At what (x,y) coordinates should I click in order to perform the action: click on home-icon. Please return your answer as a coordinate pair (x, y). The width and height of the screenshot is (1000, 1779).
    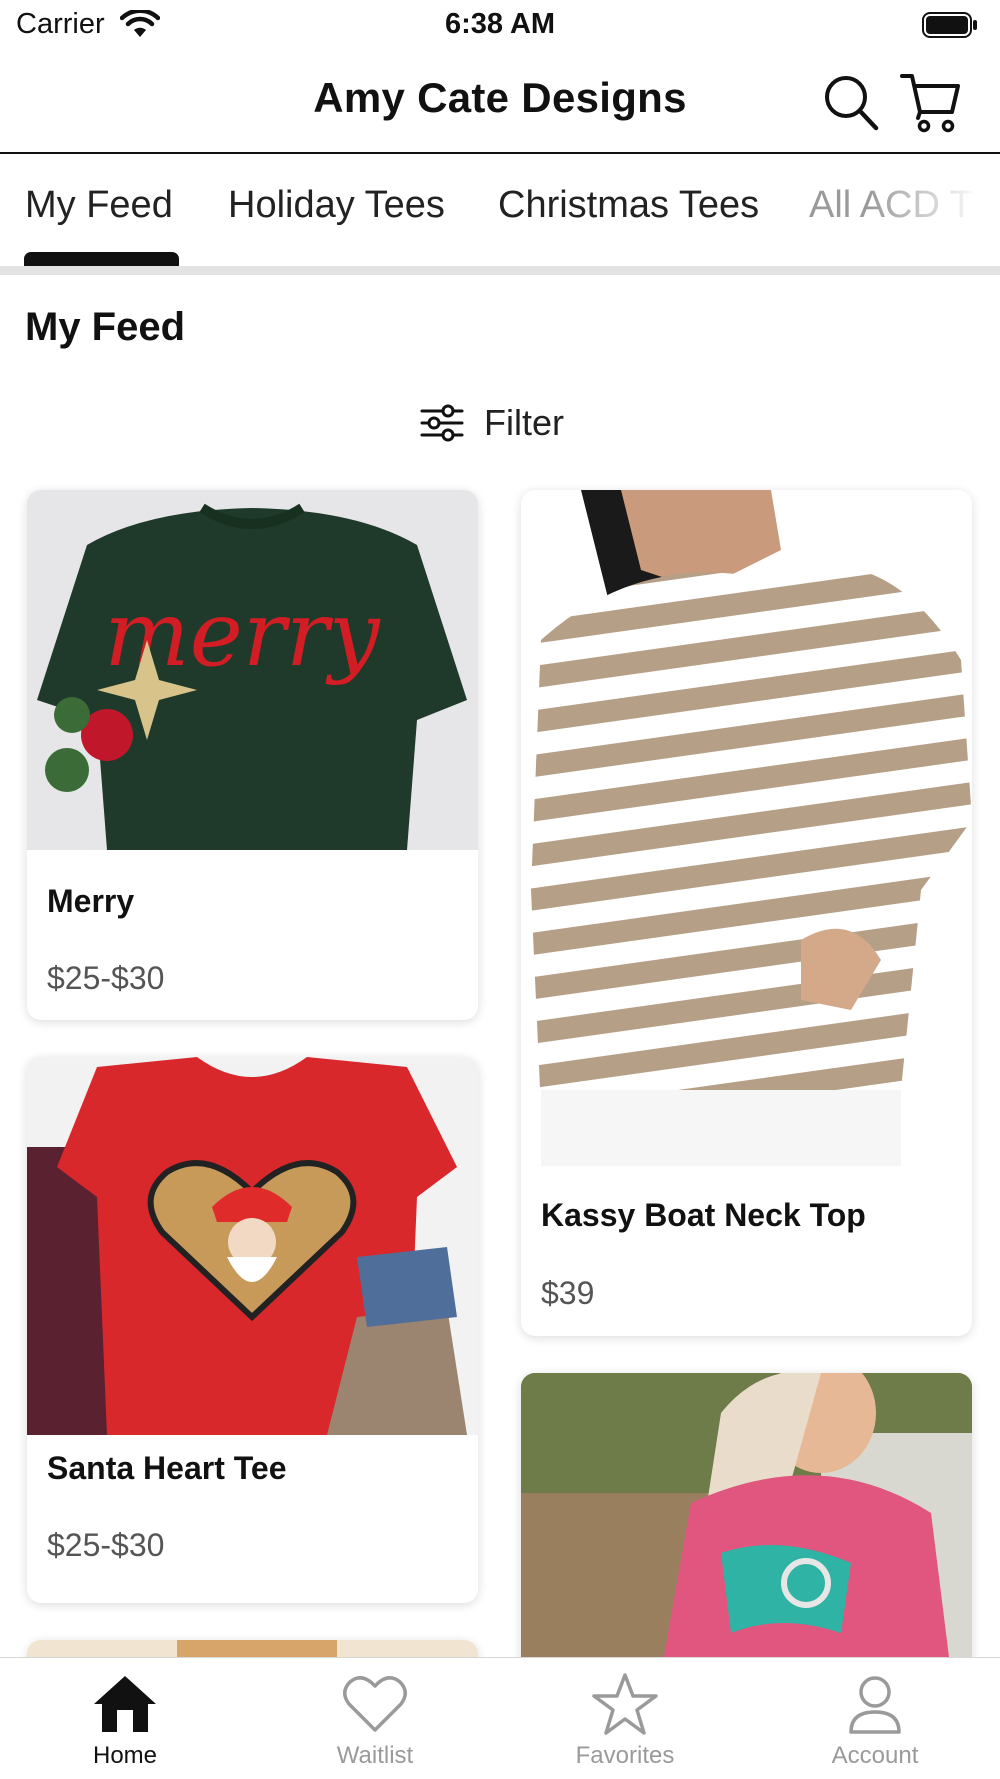
    Looking at the image, I should click on (125, 1704).